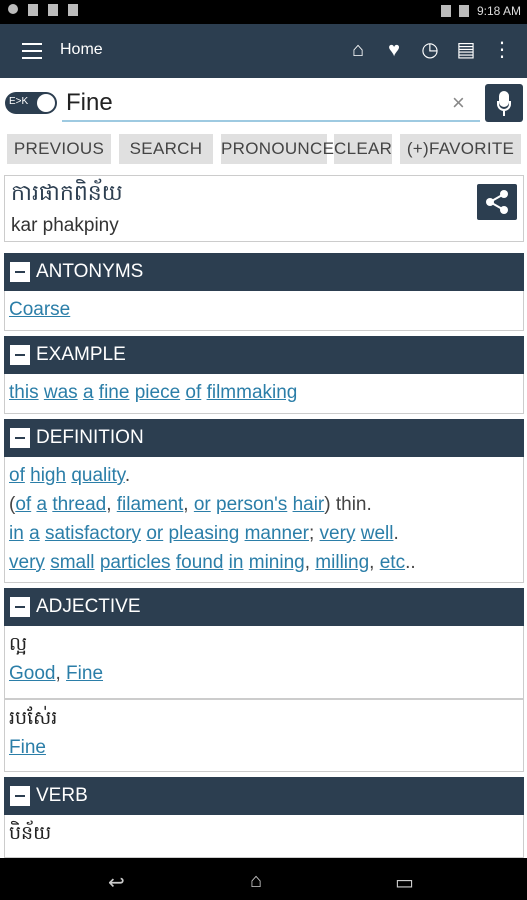  What do you see at coordinates (59, 149) in the screenshot?
I see `previous-button: PREVIOUS` at bounding box center [59, 149].